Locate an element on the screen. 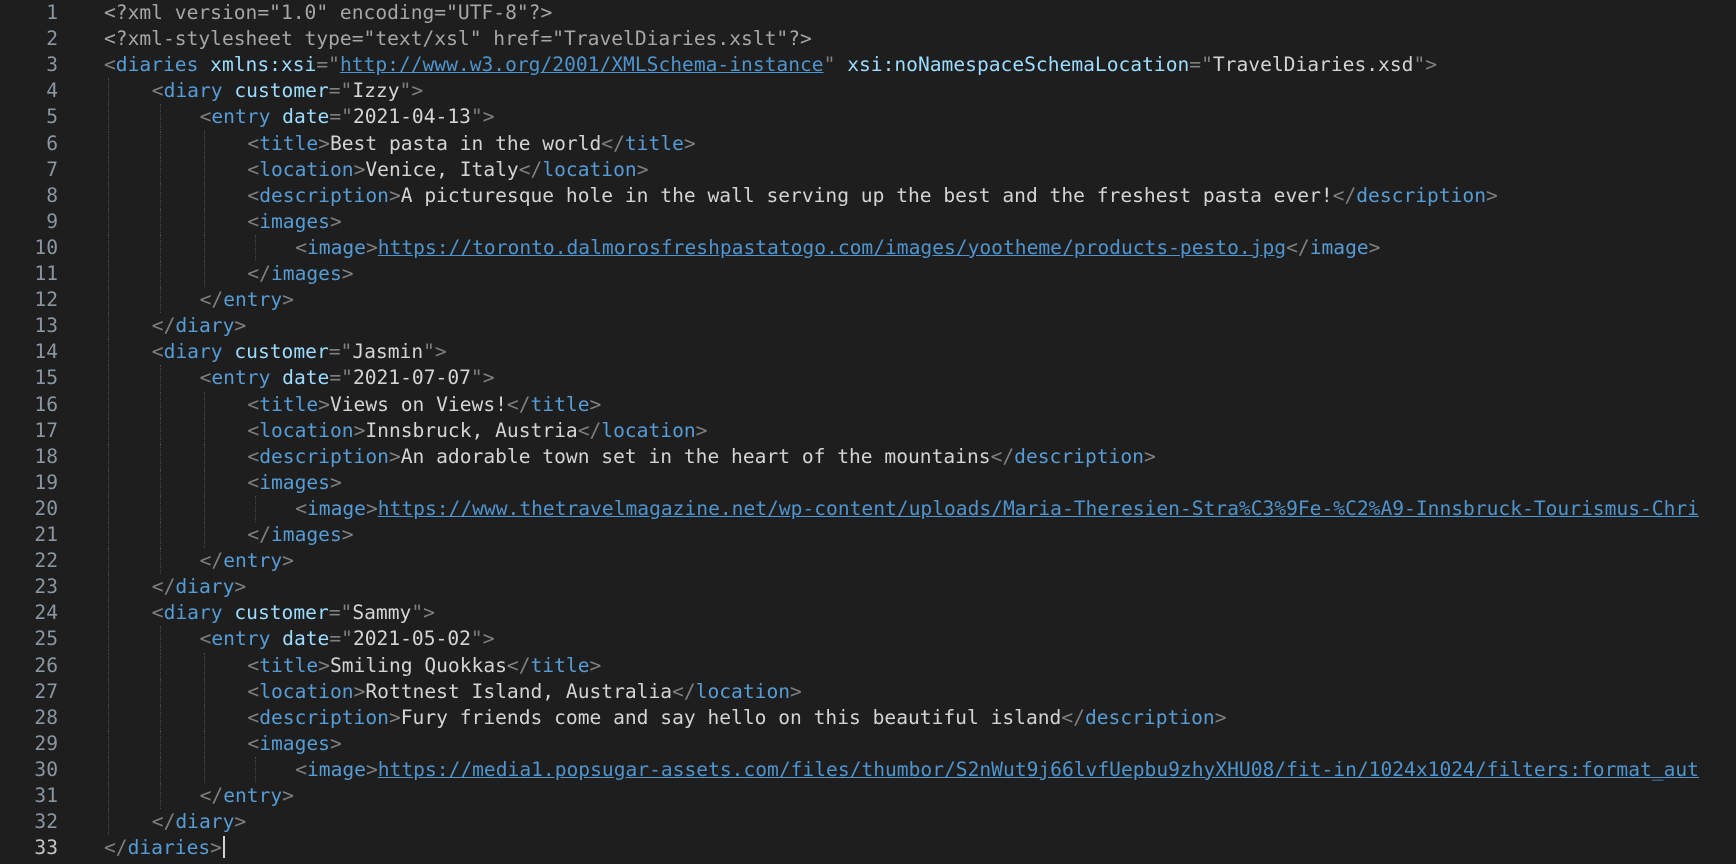  line-number: 22 is located at coordinates (46, 561).